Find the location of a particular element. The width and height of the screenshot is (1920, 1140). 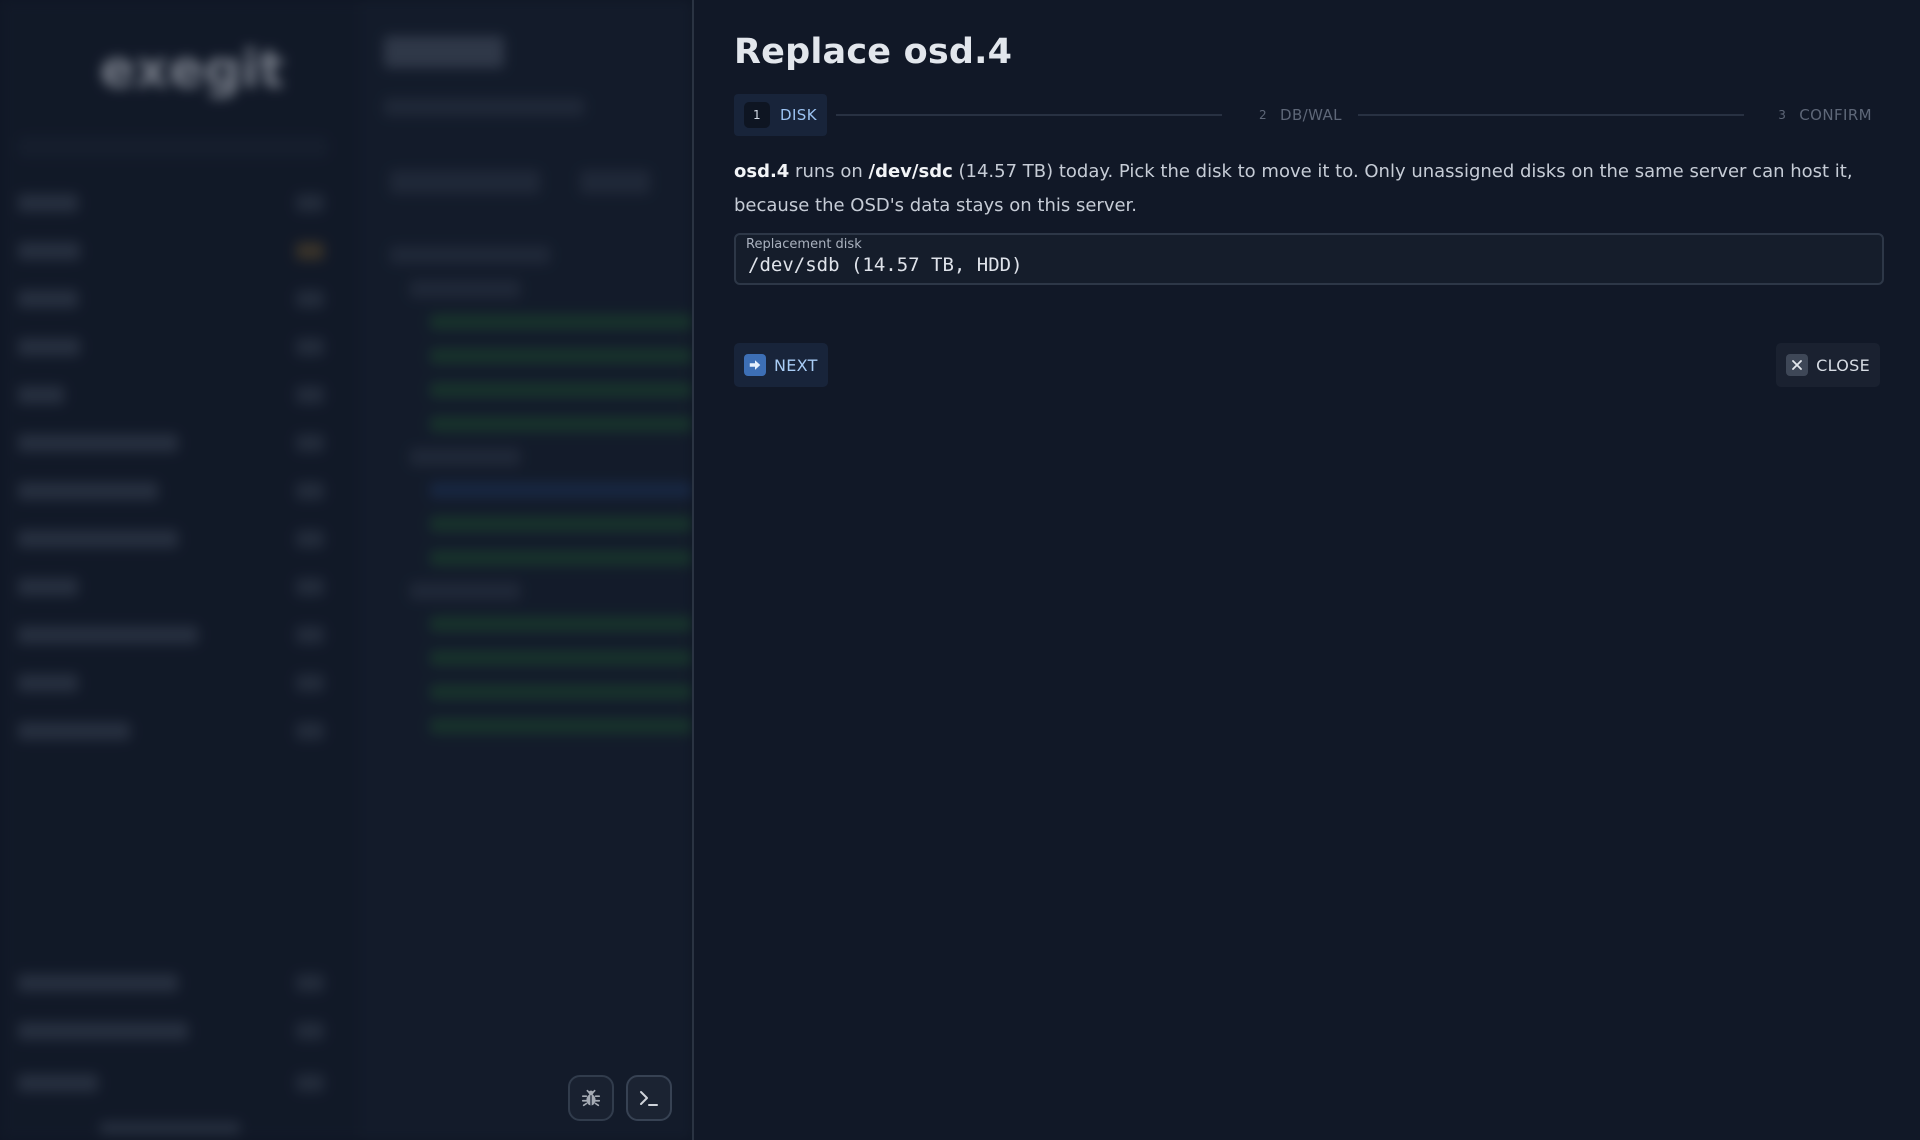

drawer-title: Replace osd.4 is located at coordinates (873, 52).